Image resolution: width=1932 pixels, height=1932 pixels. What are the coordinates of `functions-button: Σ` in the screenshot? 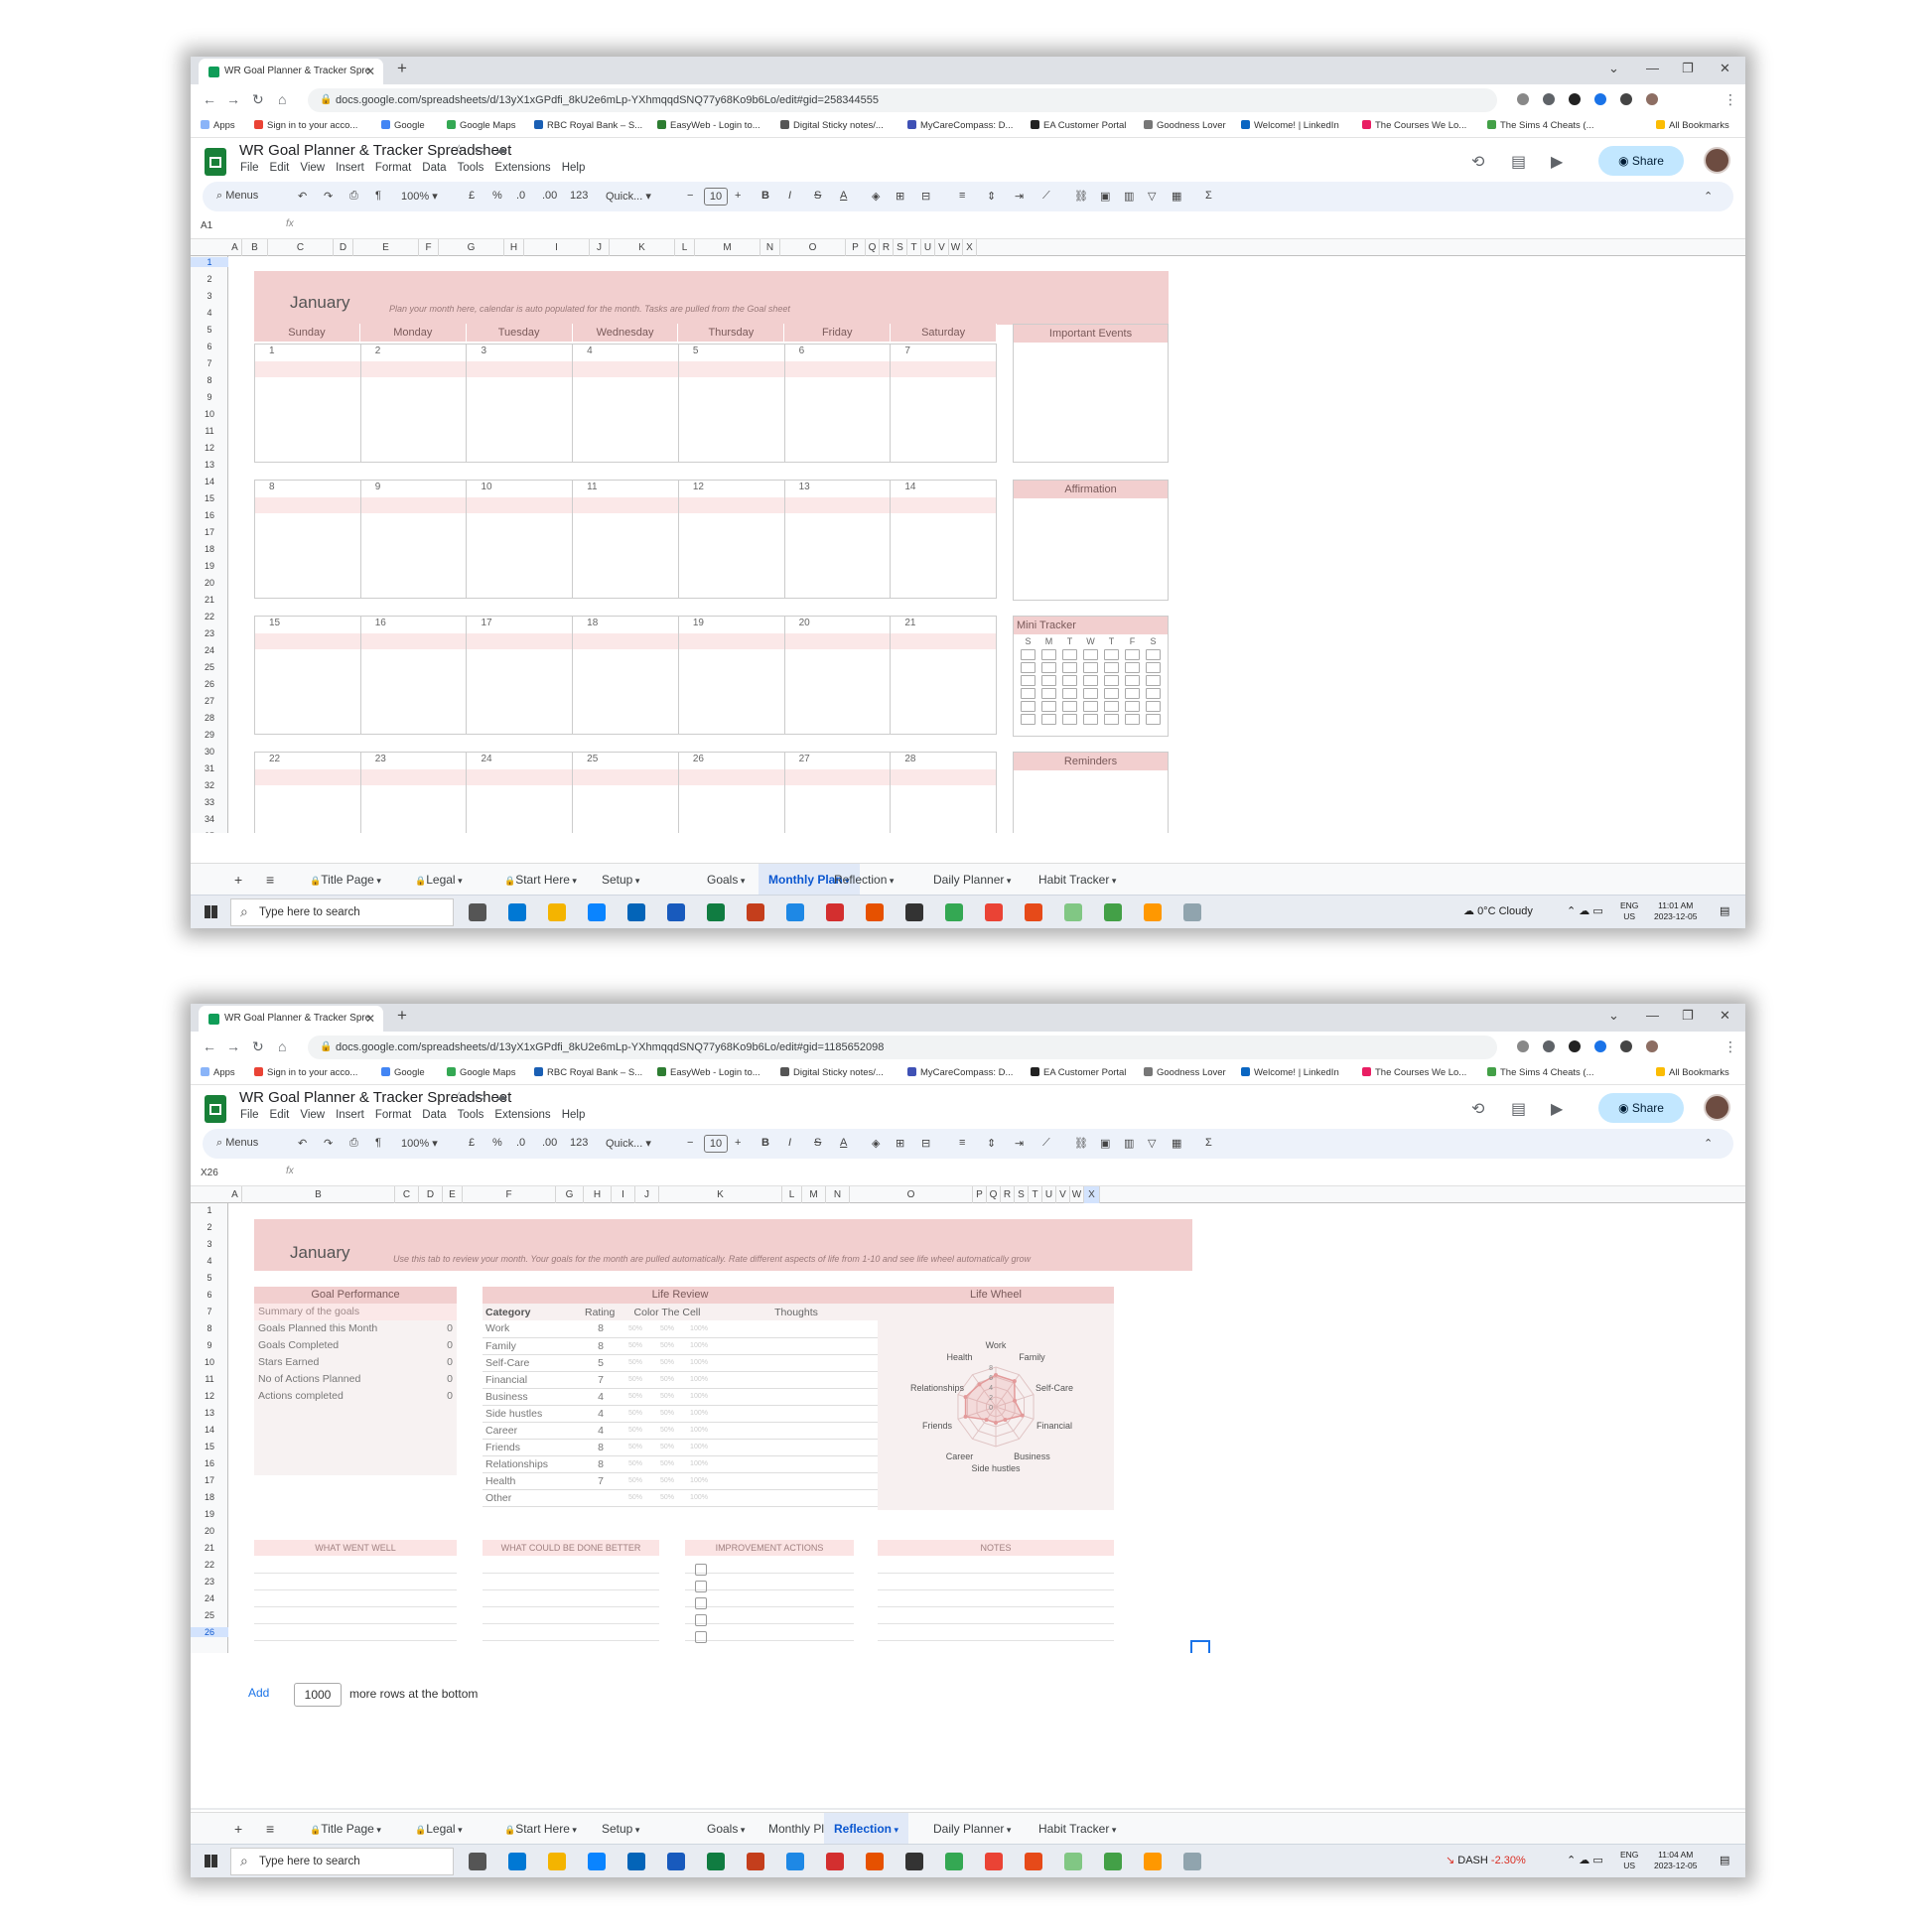 It's located at (1209, 1143).